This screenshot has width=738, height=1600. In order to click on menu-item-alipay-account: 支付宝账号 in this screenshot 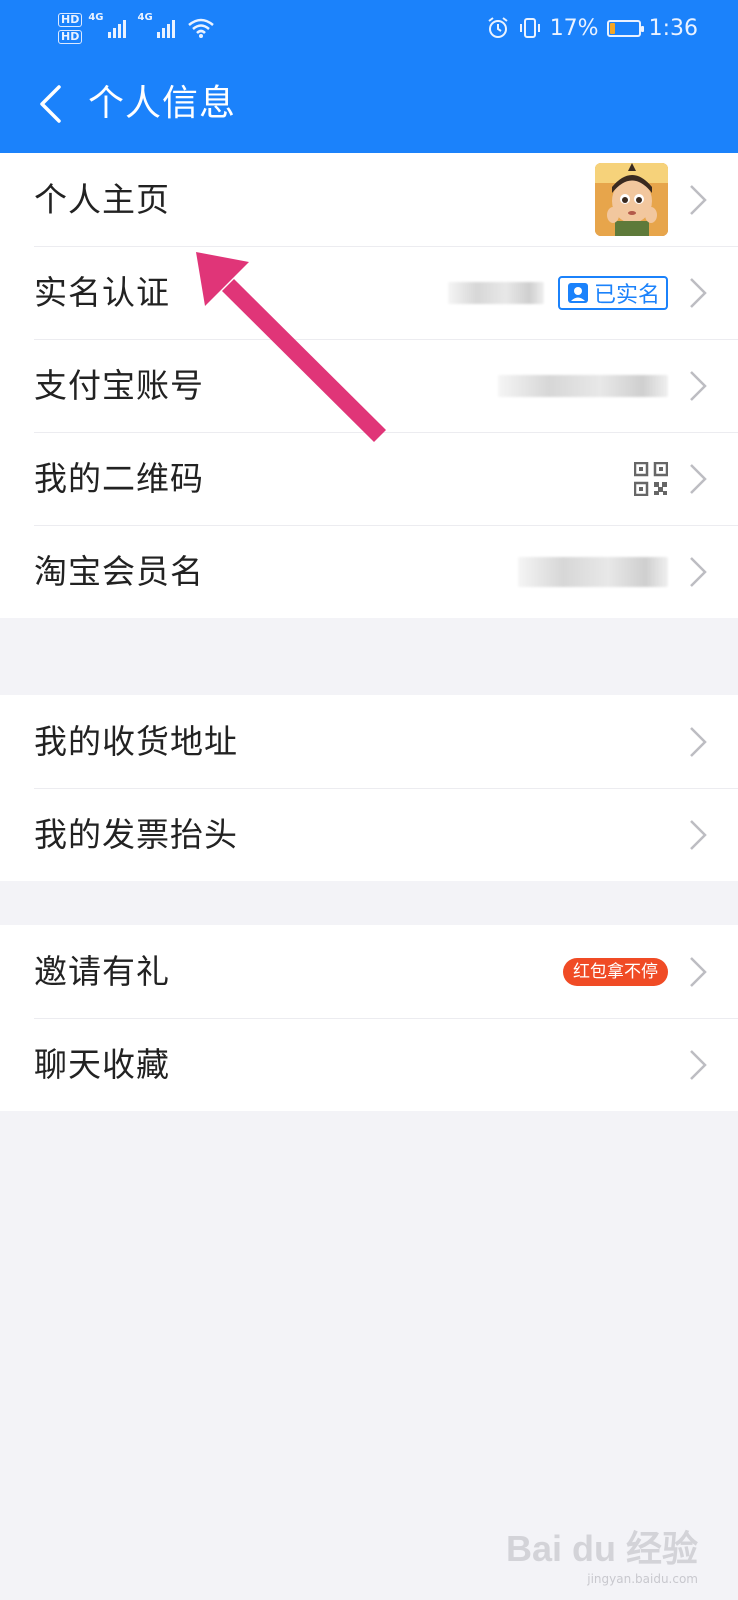, I will do `click(369, 385)`.